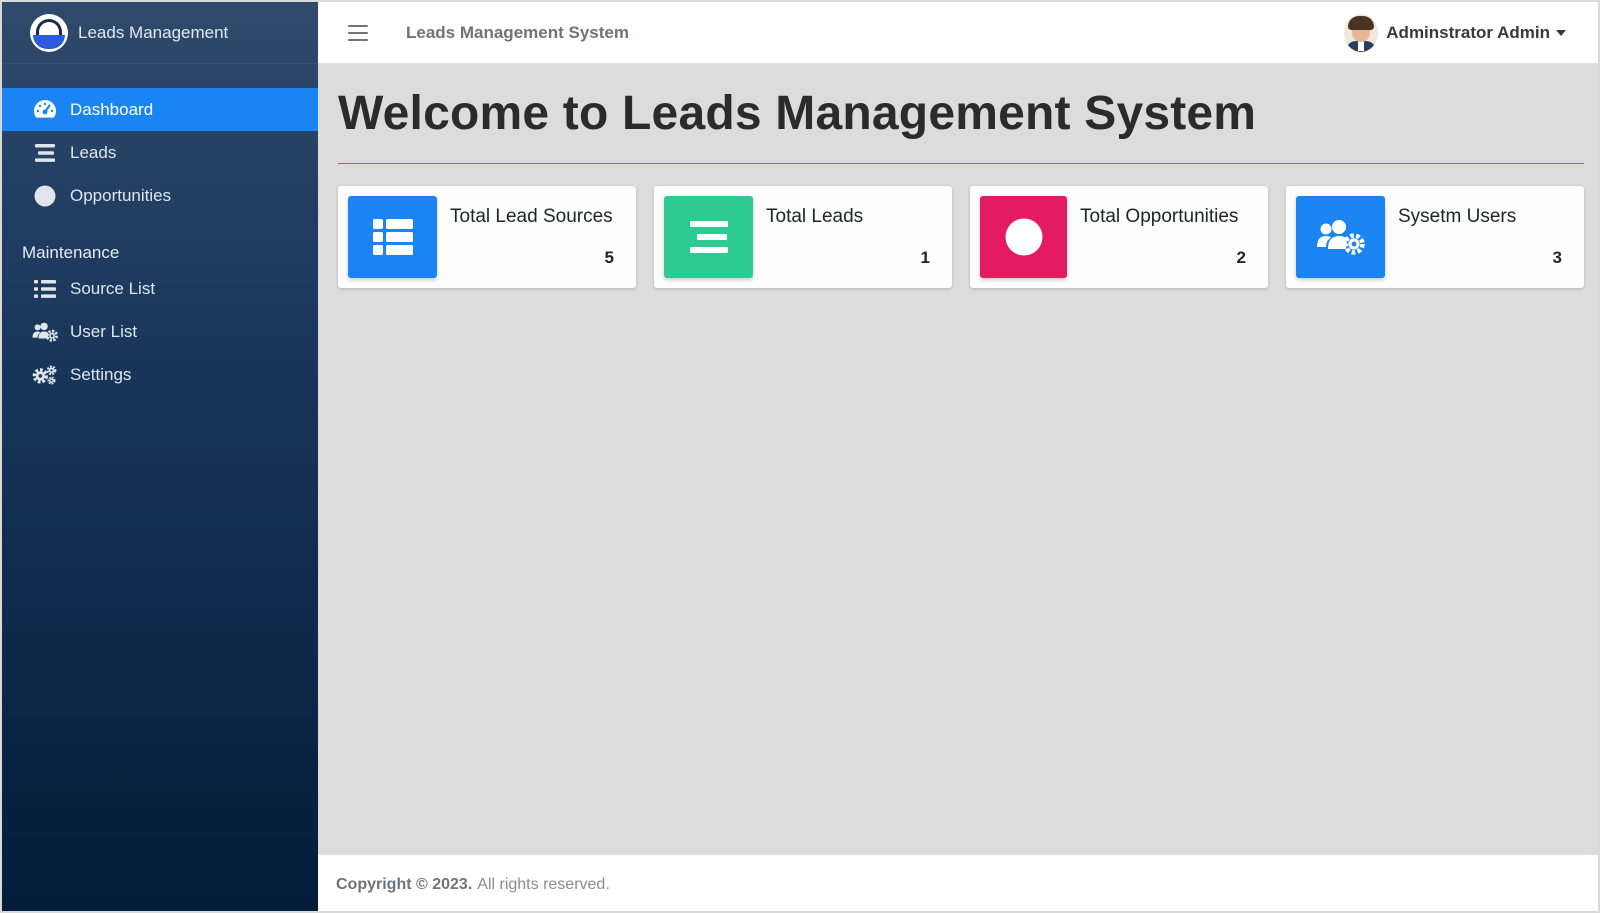  What do you see at coordinates (160, 331) in the screenshot?
I see `sidebar-item-user-list: User List` at bounding box center [160, 331].